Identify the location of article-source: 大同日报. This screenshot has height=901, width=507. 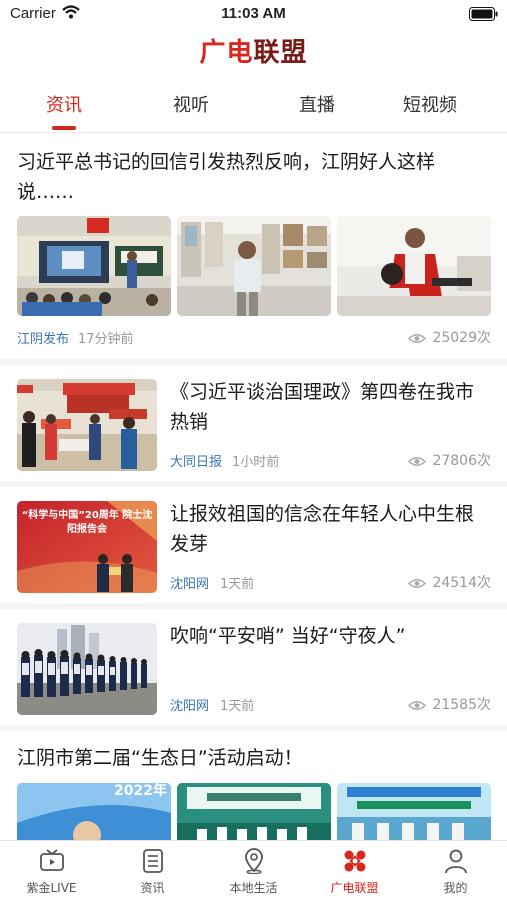
(196, 460).